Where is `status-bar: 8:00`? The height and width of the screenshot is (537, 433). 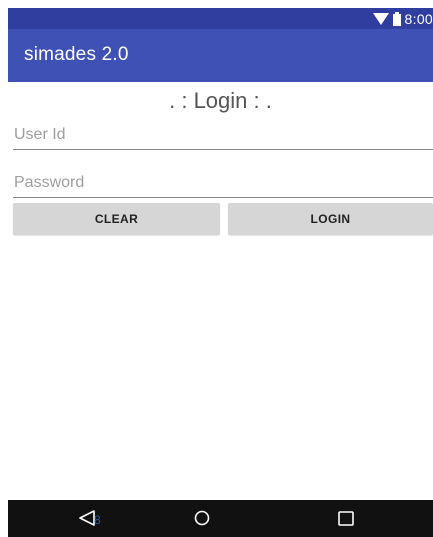
status-bar: 8:00 is located at coordinates (220, 18).